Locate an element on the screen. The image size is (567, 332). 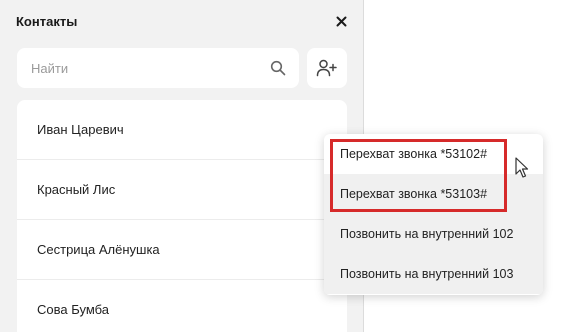
contact-item: Сестрица Алёнушка is located at coordinates (182, 250).